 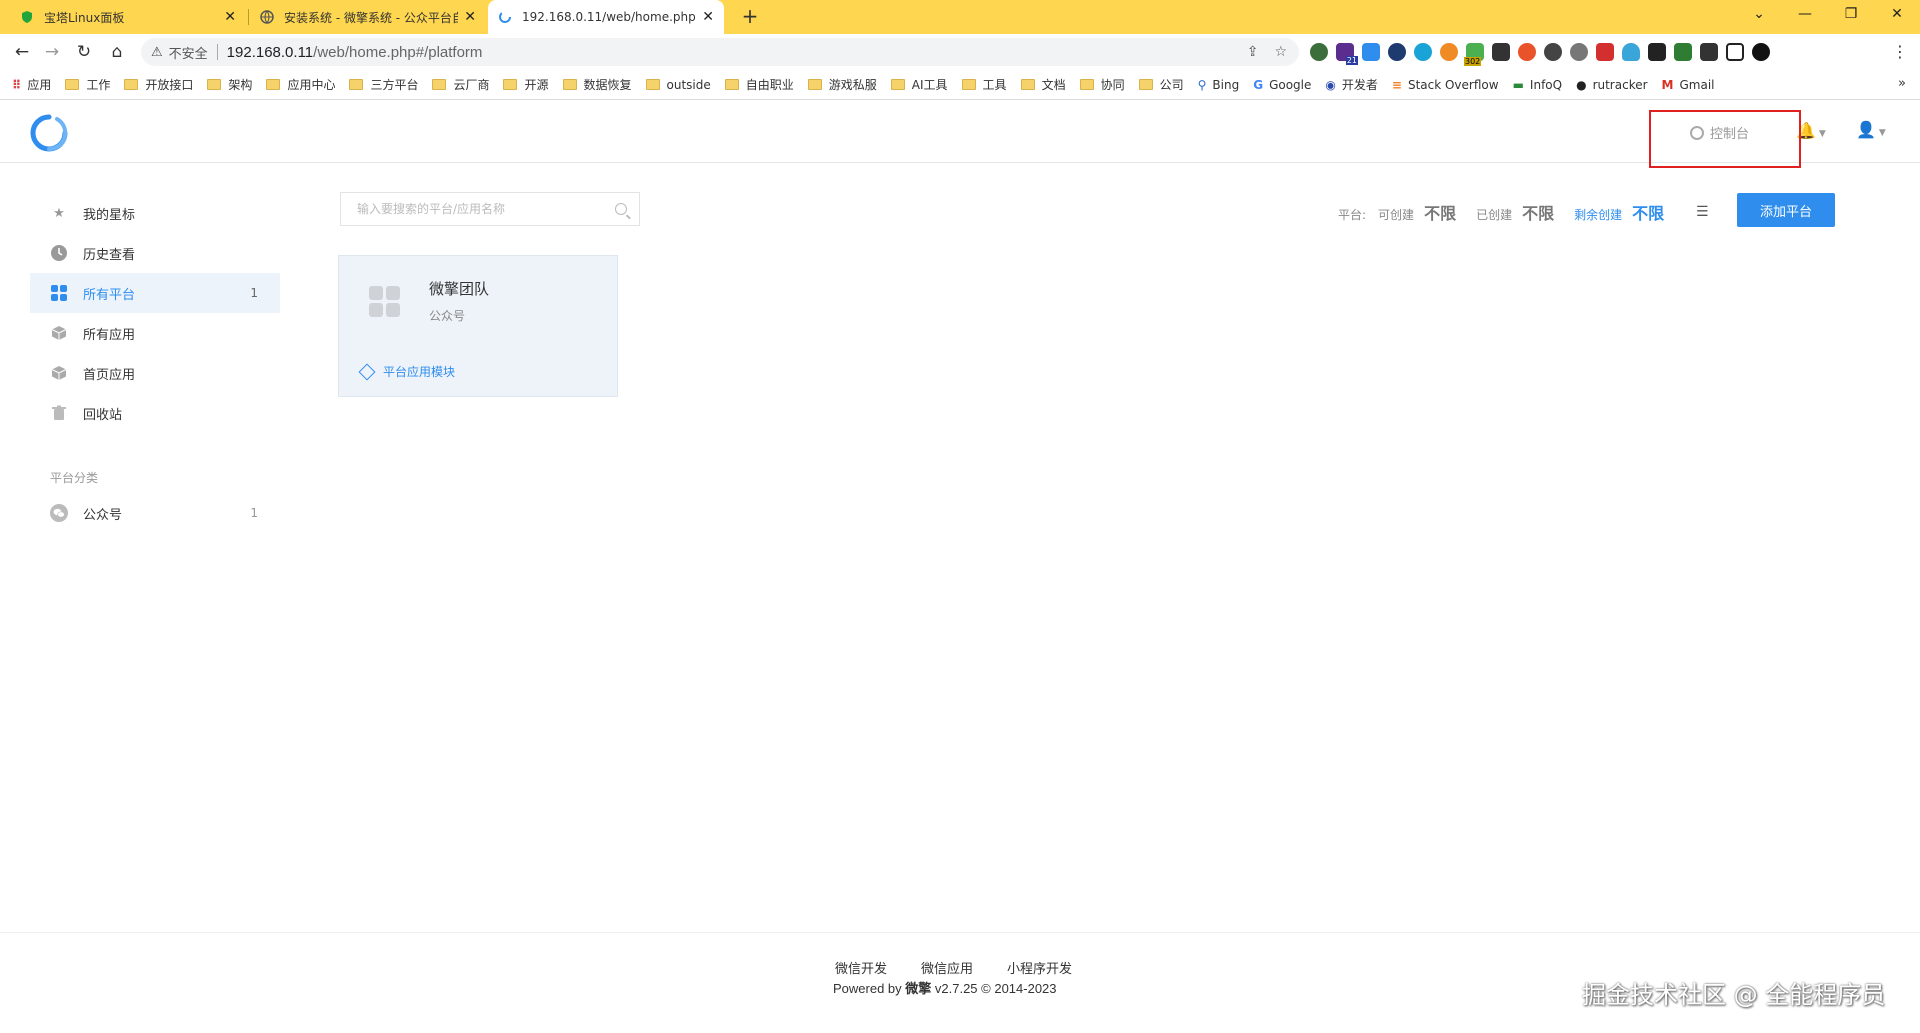 I want to click on home-icon: ⌂, so click(x=117, y=52).